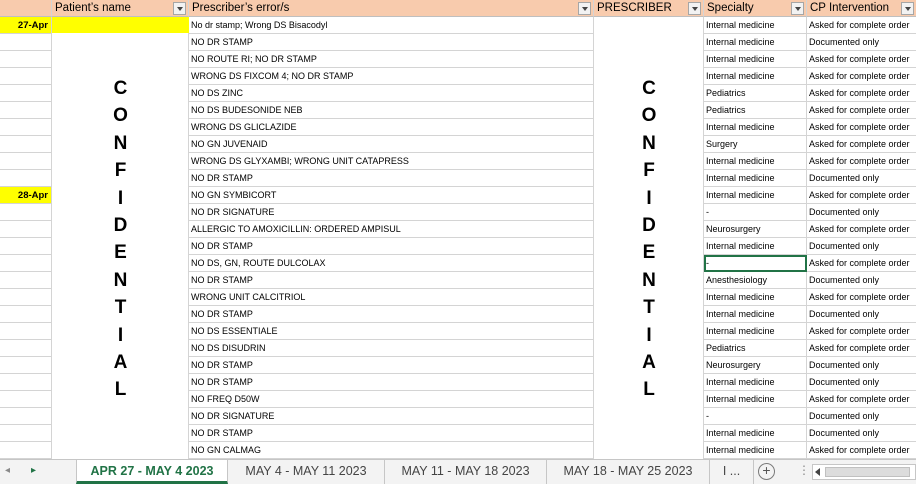 This screenshot has width=916, height=484. I want to click on error-cell: WRONG DS GLYXAMBI; WRONG UNIT CATAPRESS, so click(391, 161).